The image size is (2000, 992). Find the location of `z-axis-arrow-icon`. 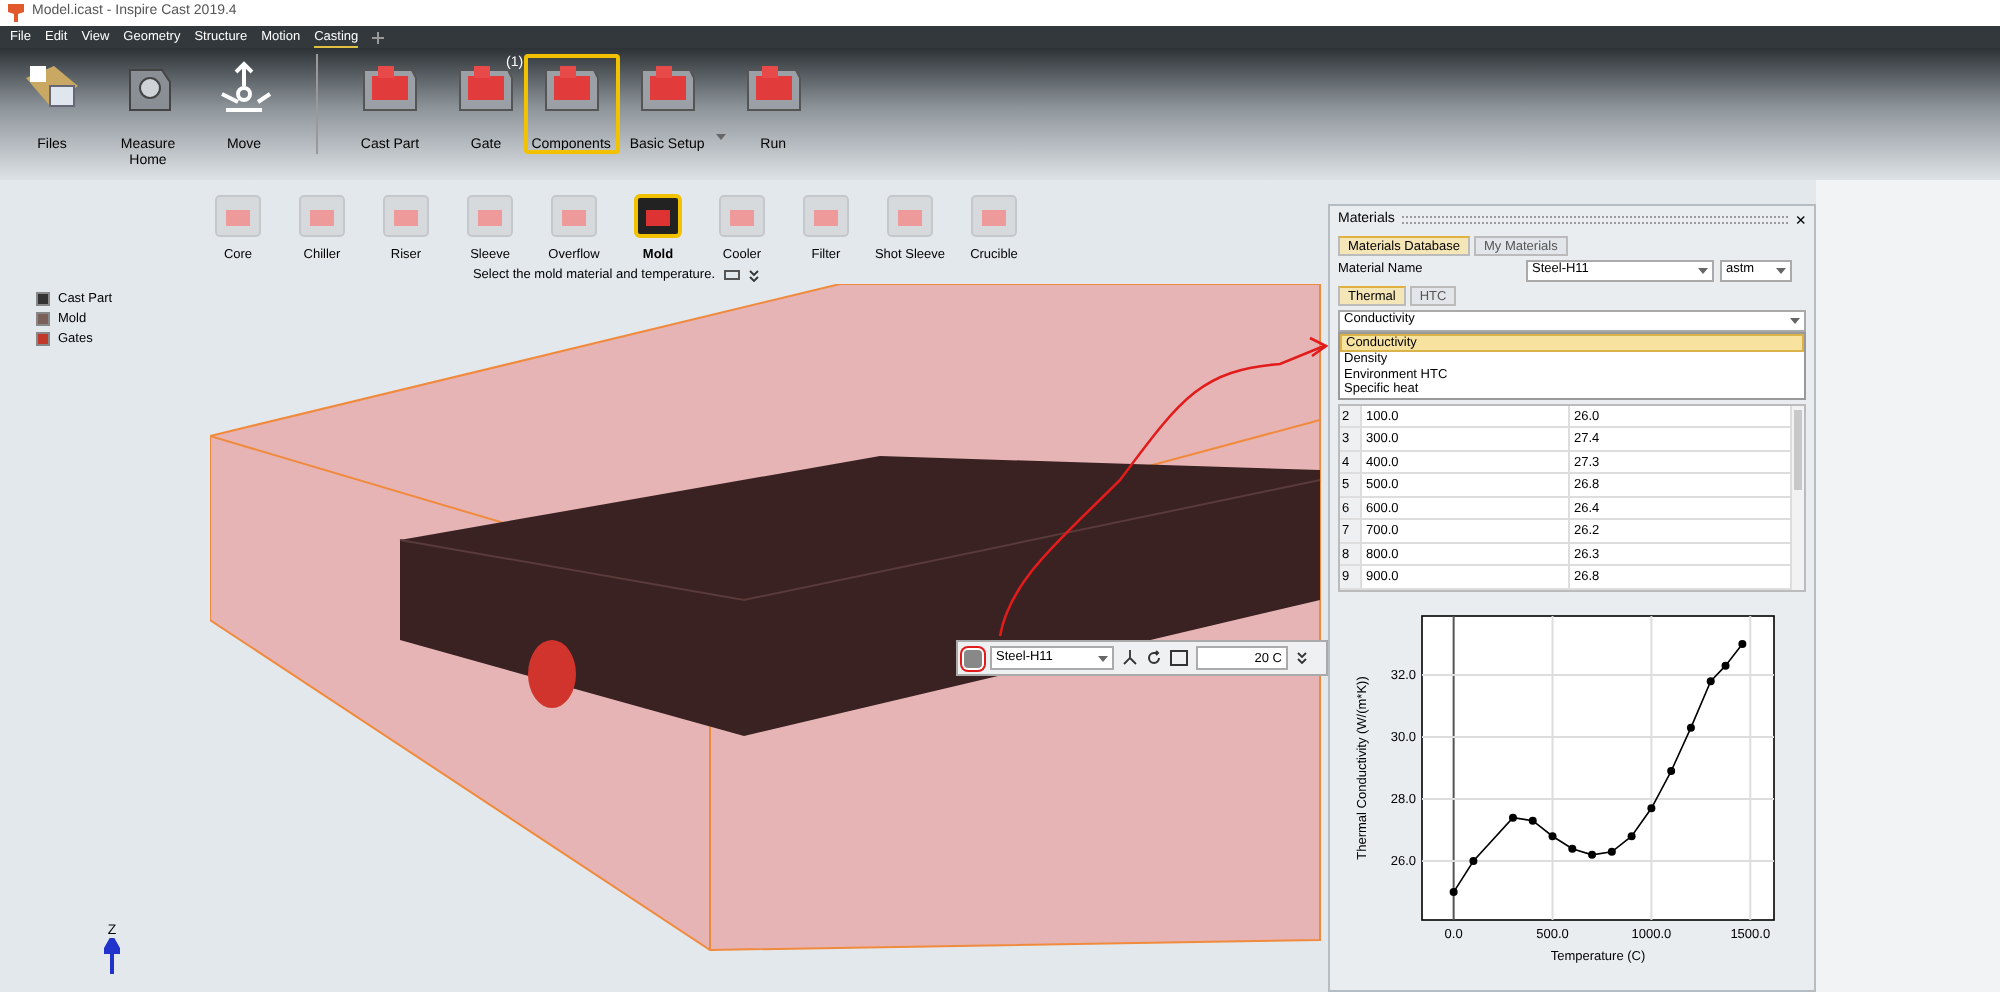

z-axis-arrow-icon is located at coordinates (112, 956).